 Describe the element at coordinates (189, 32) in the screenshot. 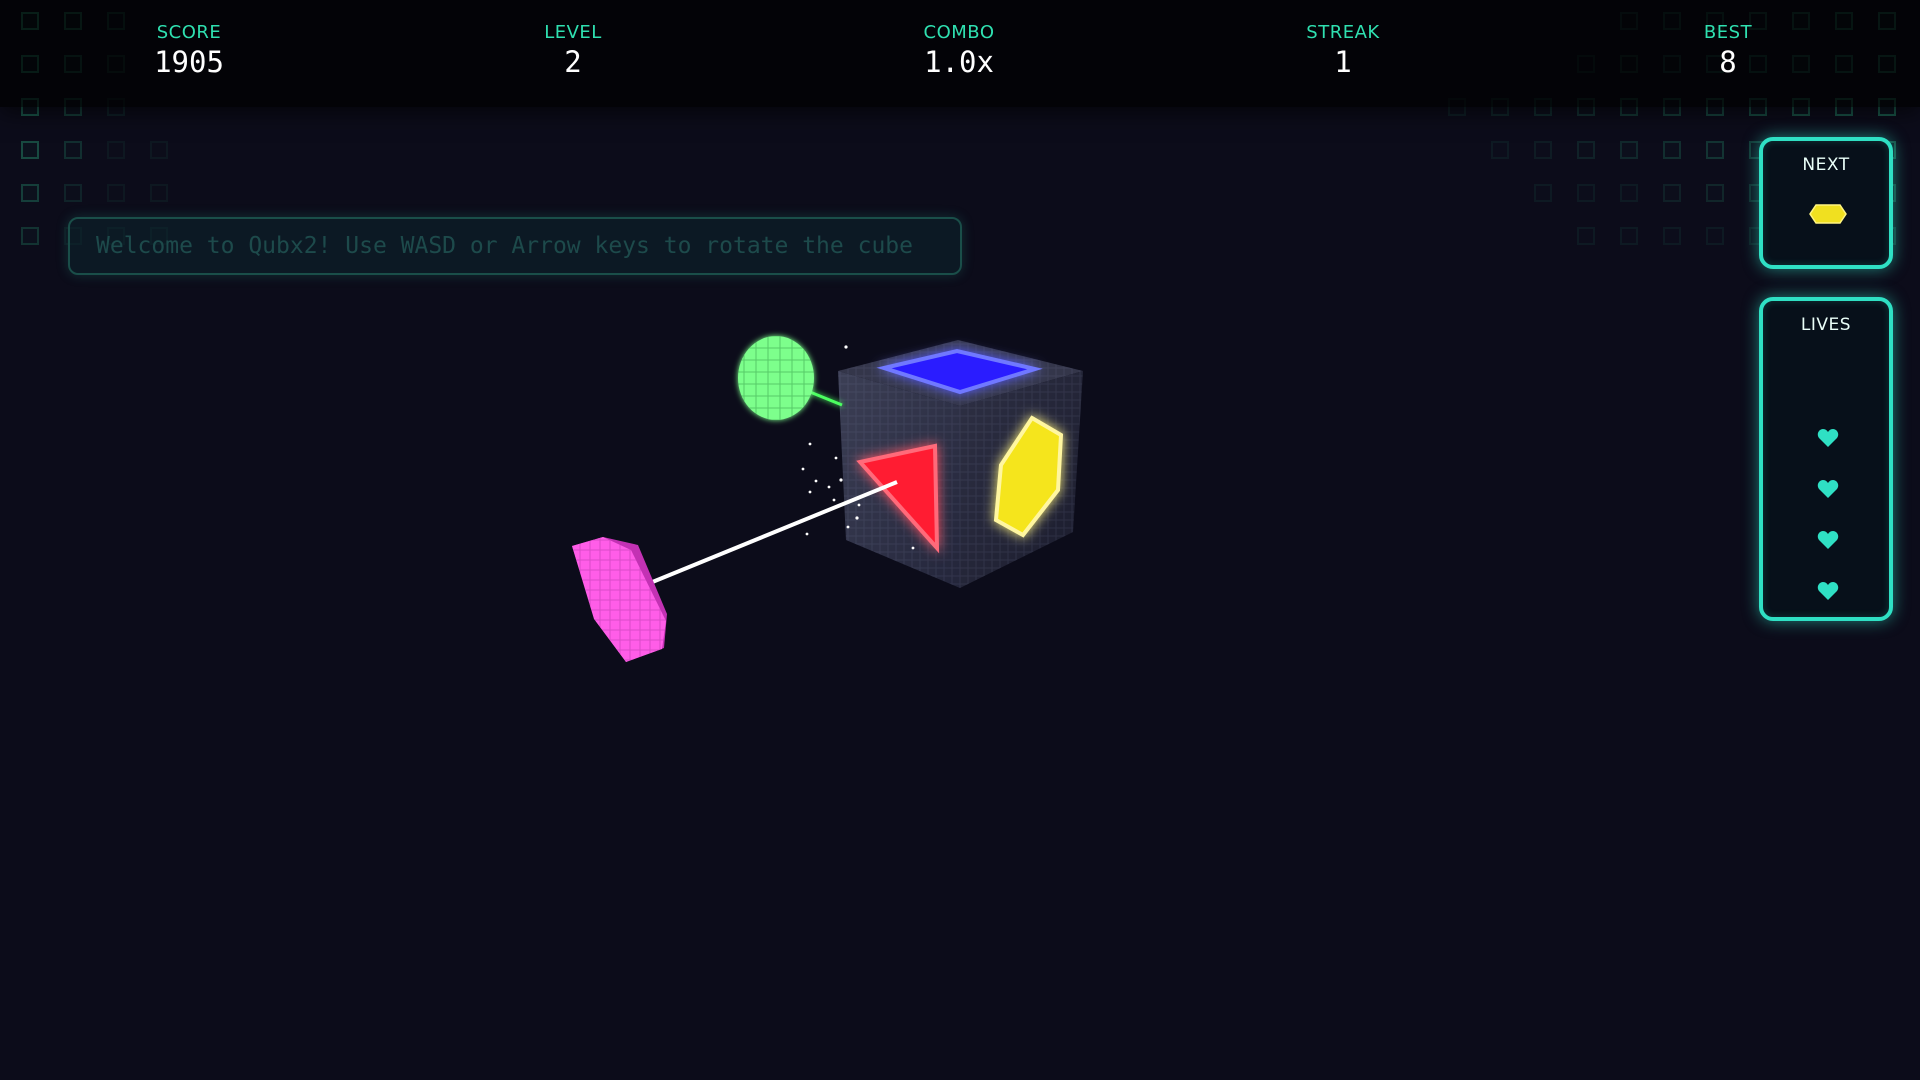

I see `score-label: SCORE` at that location.